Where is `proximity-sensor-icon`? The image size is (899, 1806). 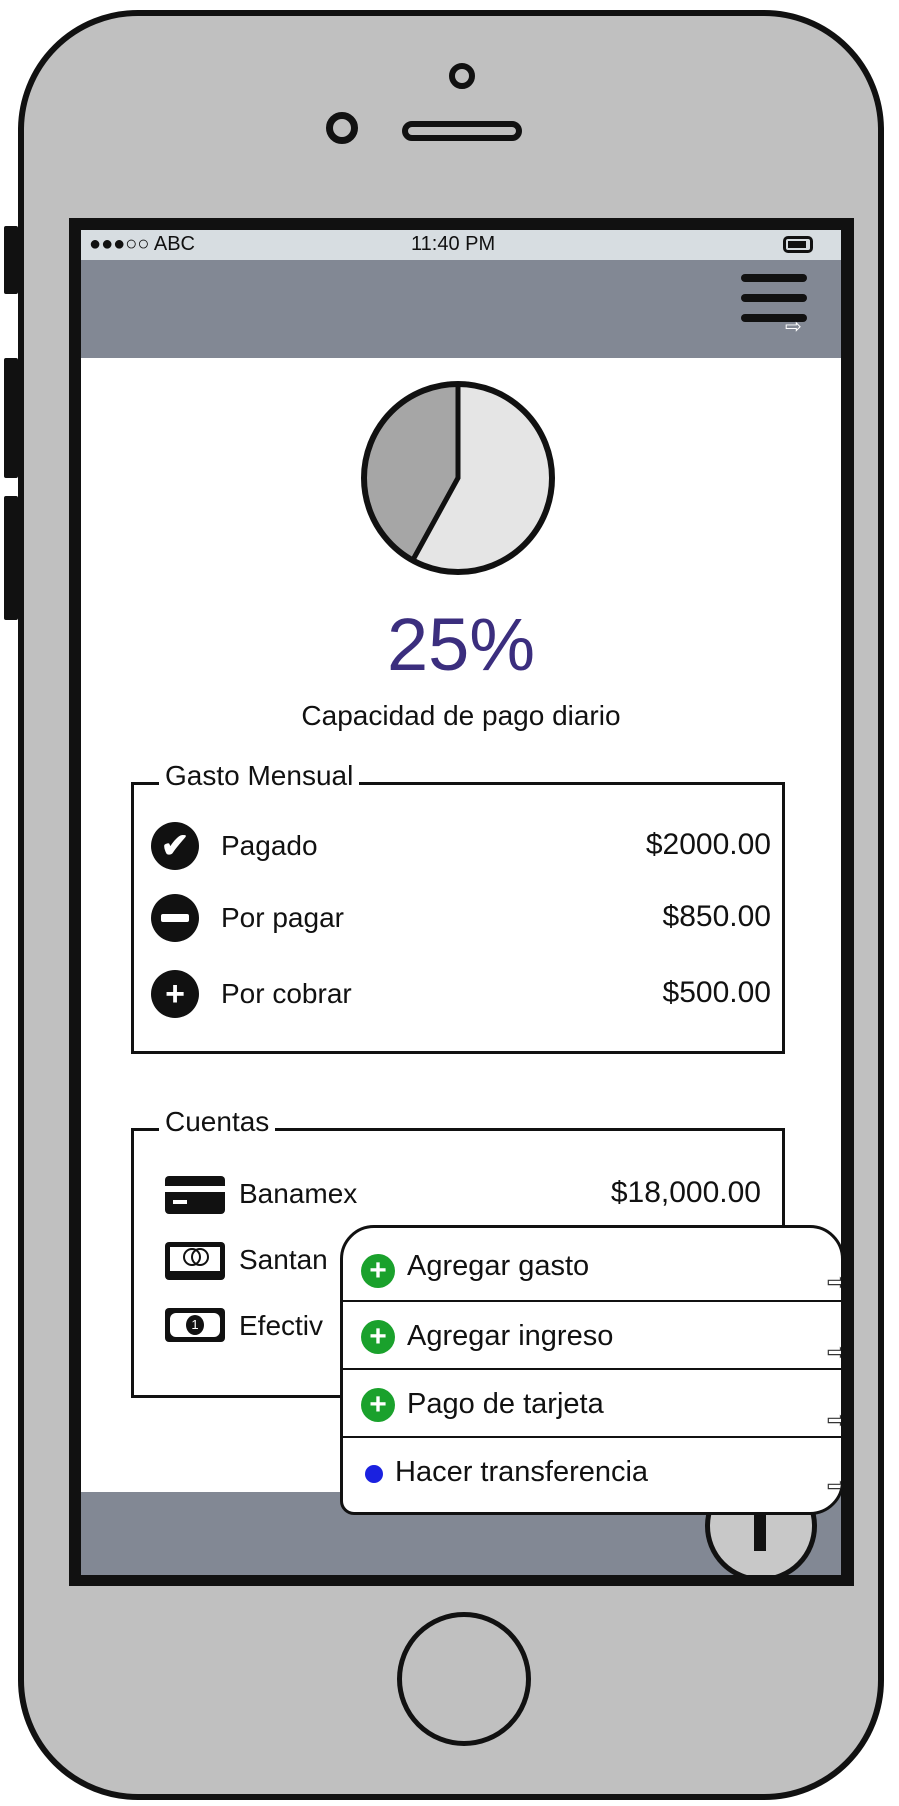
proximity-sensor-icon is located at coordinates (342, 128).